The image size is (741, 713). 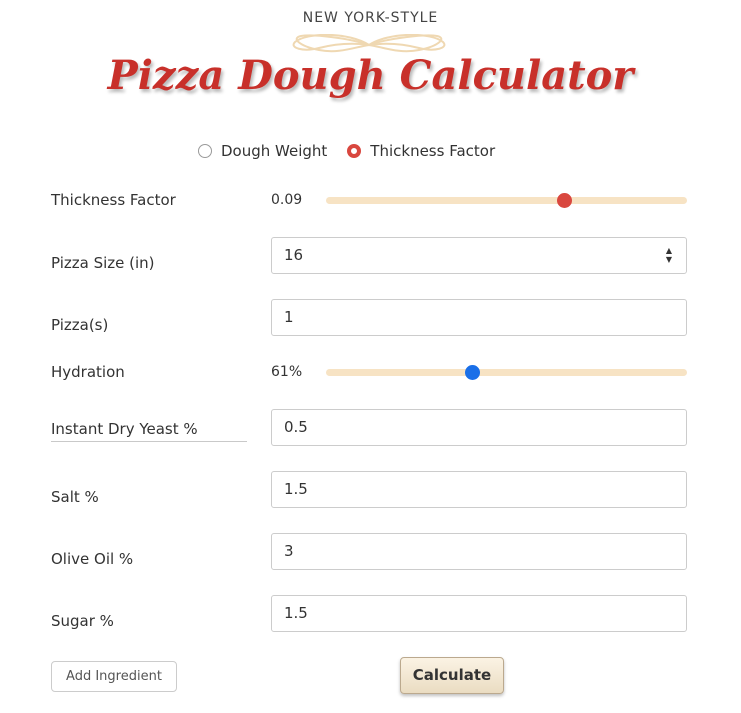 What do you see at coordinates (479, 427) in the screenshot?
I see `yeast-input: 0.5` at bounding box center [479, 427].